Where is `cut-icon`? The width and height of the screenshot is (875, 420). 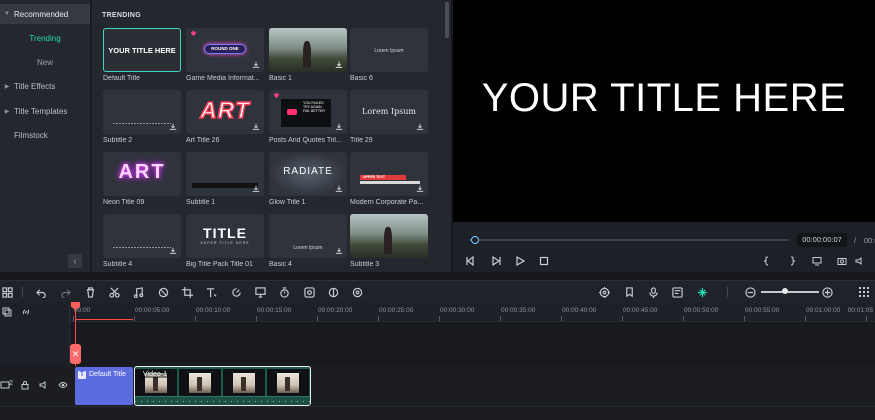 cut-icon is located at coordinates (114, 292).